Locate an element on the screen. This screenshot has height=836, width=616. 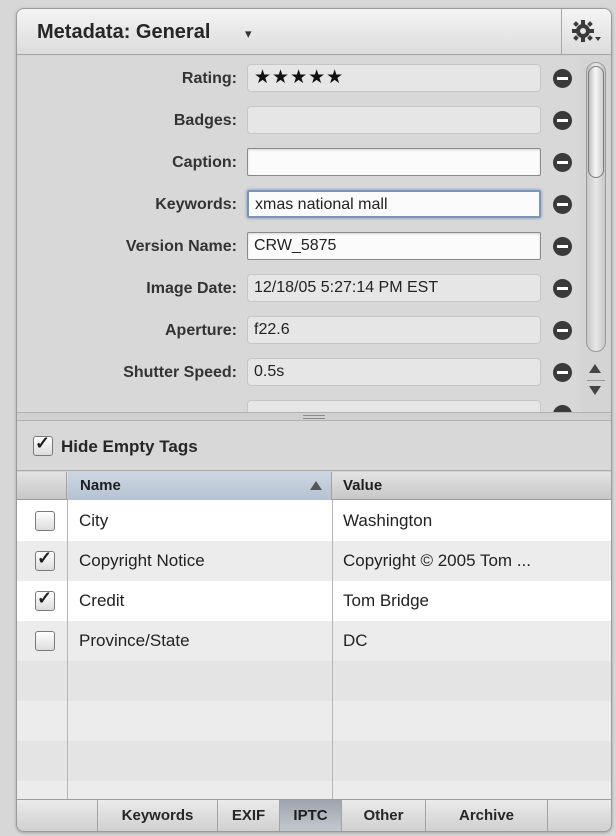
field-label: Keywords: is located at coordinates (196, 204).